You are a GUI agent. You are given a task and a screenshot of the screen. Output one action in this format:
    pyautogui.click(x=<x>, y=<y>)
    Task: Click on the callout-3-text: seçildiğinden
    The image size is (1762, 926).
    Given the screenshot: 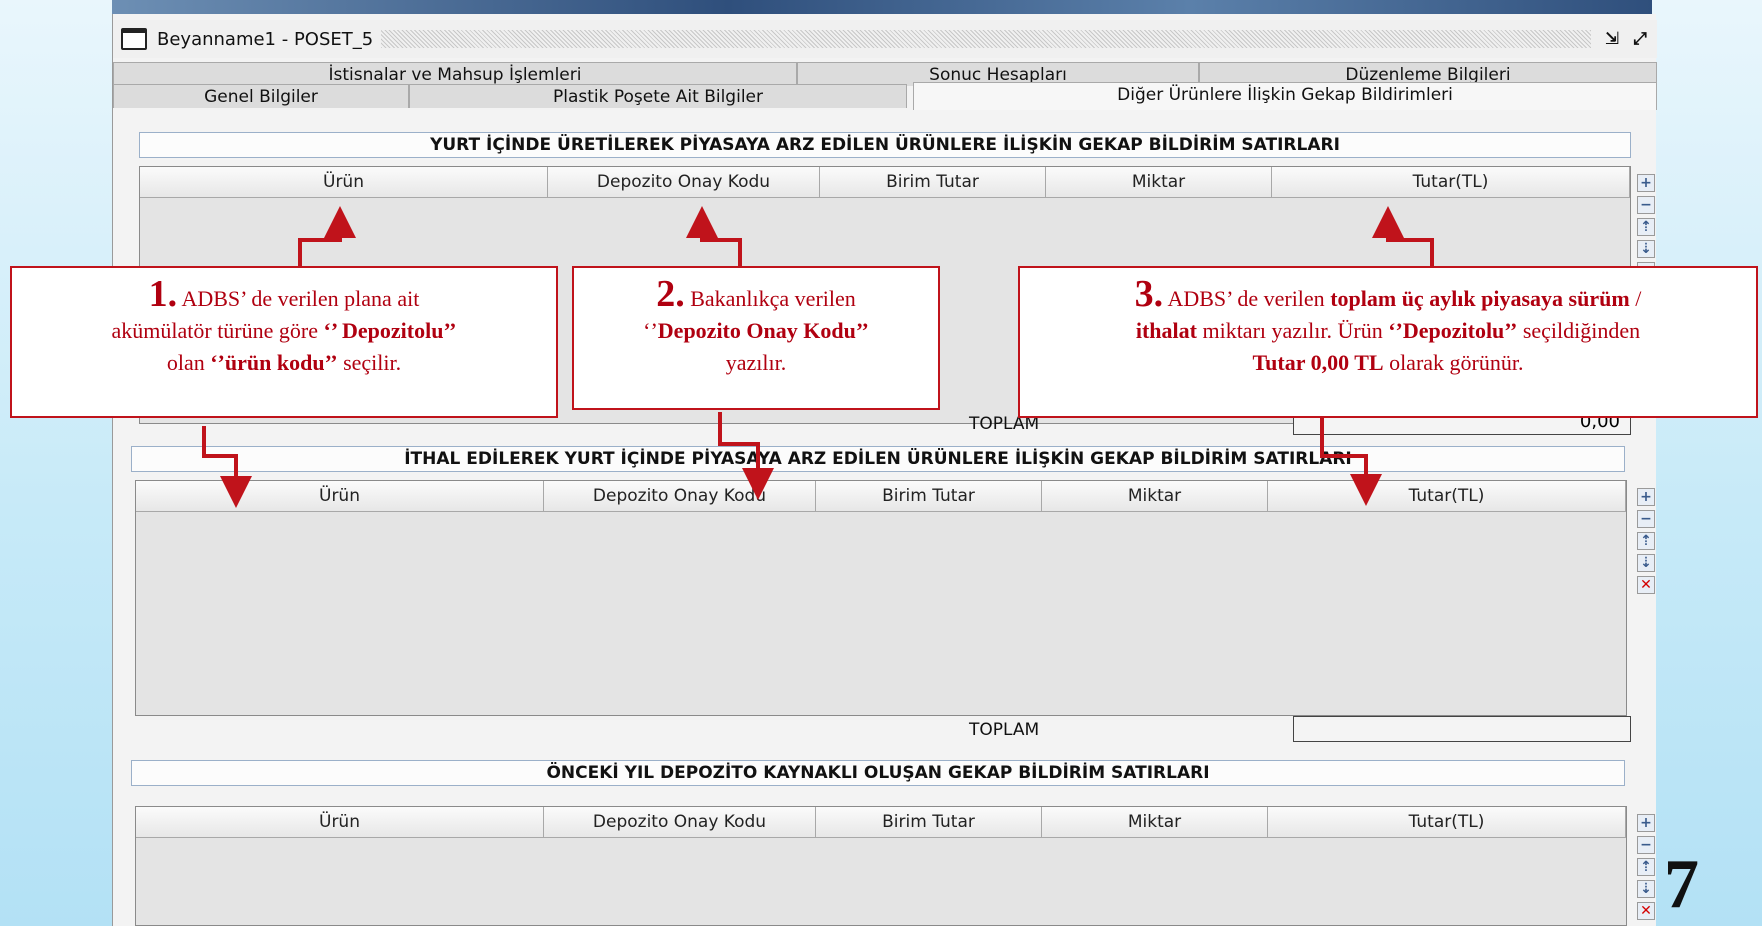 What is the action you would take?
    pyautogui.click(x=1579, y=330)
    